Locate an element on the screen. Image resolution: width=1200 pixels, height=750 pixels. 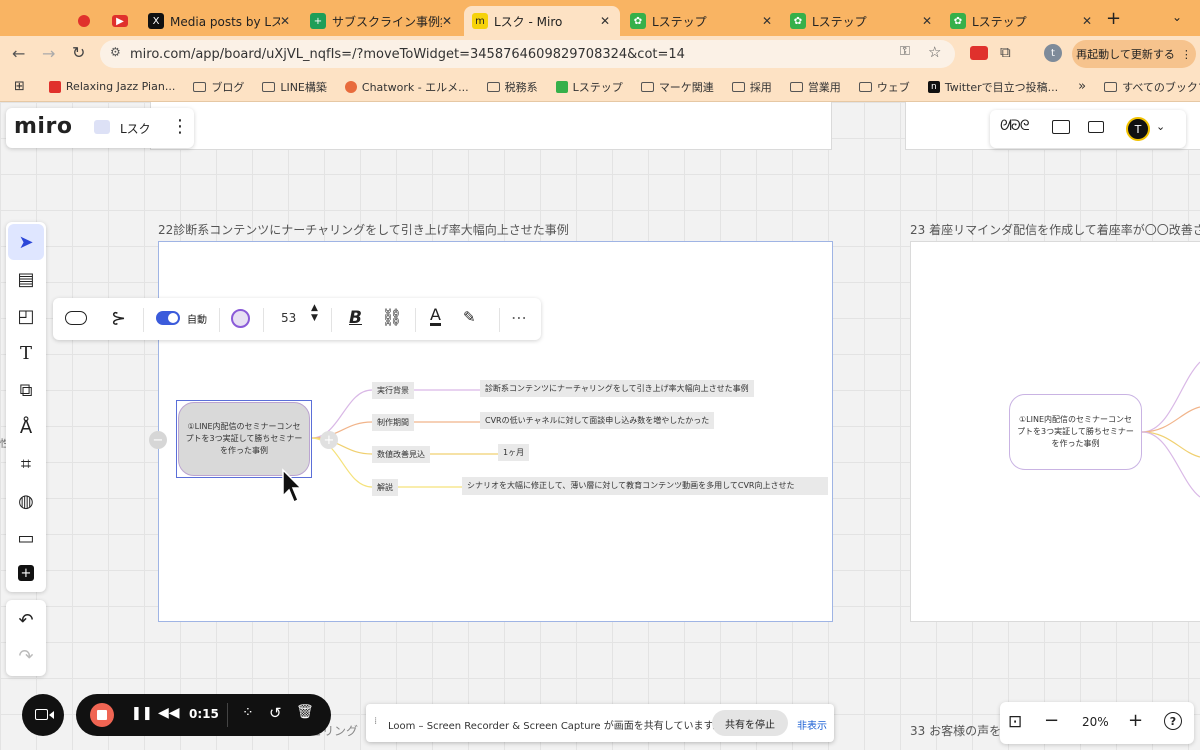
tab-lstep-3: ✿ Lステップ ✕ is located at coordinates (1022, 21).